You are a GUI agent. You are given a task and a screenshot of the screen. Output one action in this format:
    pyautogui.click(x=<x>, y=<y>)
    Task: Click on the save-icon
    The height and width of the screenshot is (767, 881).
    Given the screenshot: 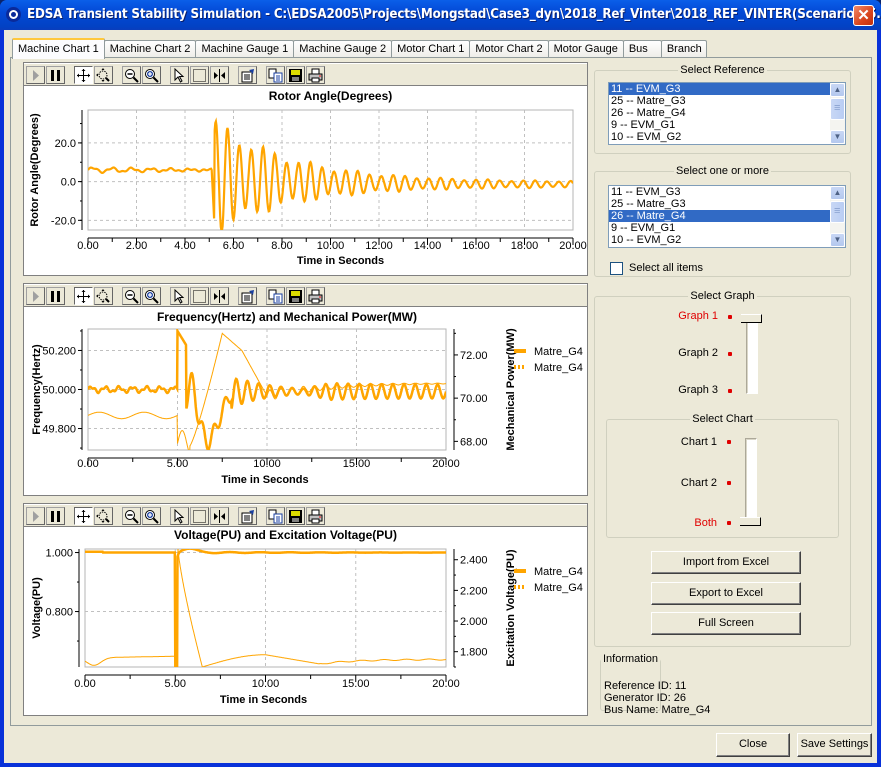 What is the action you would take?
    pyautogui.click(x=295, y=296)
    